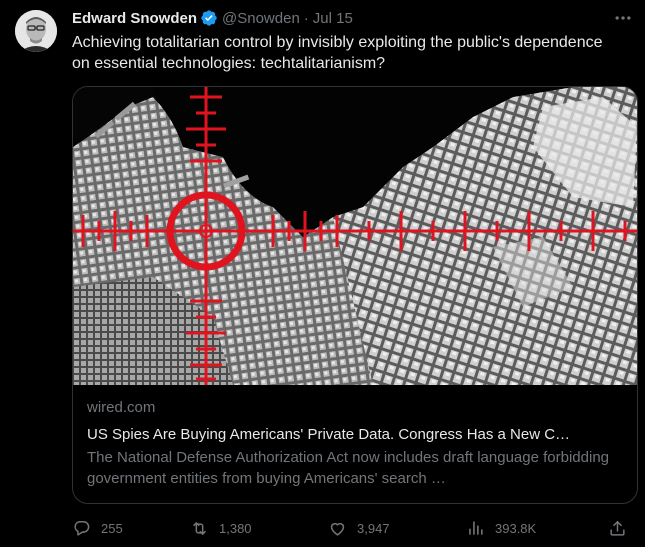 Image resolution: width=645 pixels, height=547 pixels. Describe the element at coordinates (112, 528) in the screenshot. I see `reply-count: 255` at that location.